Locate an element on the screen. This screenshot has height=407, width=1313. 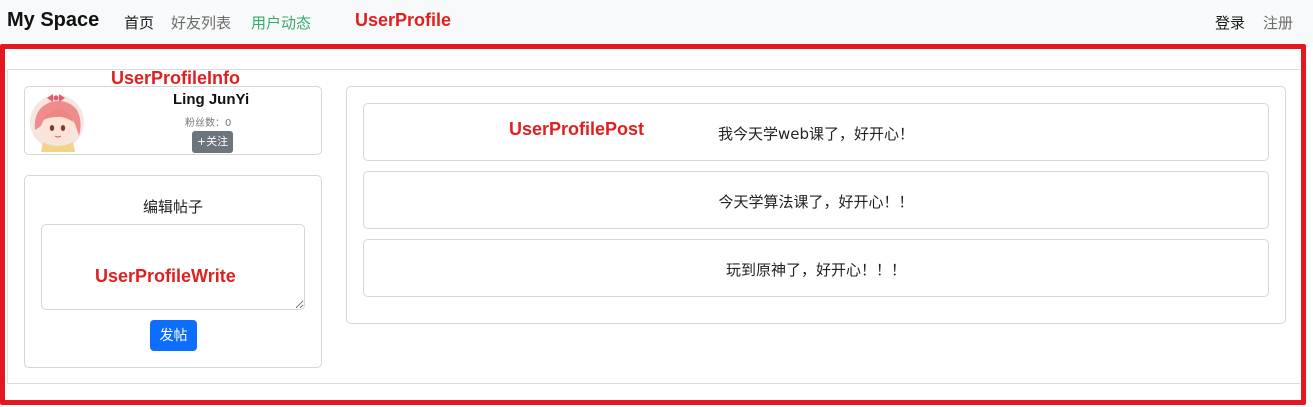
post-item: 今天学算法课了，好开心！！ is located at coordinates (816, 200).